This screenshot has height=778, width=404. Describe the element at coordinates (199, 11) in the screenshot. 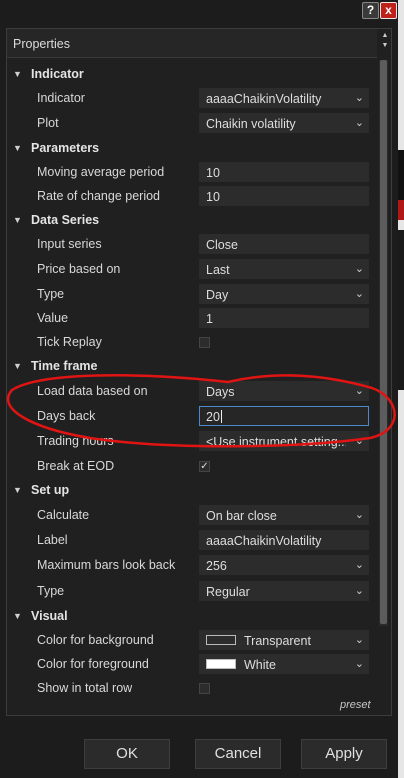

I see `title-bar` at that location.